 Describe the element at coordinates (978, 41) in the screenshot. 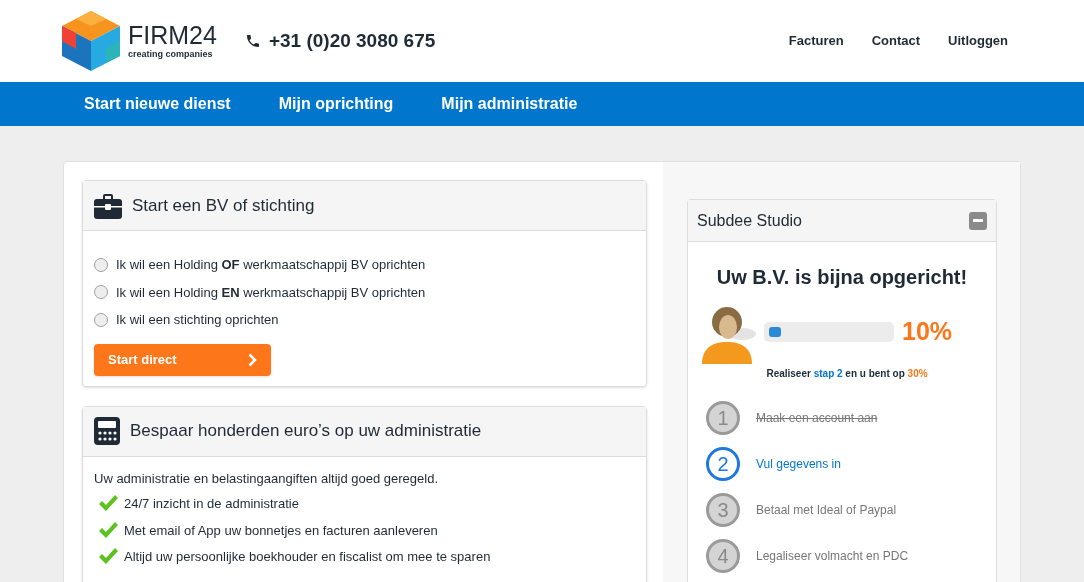

I see `header-link: Uitloggen` at that location.